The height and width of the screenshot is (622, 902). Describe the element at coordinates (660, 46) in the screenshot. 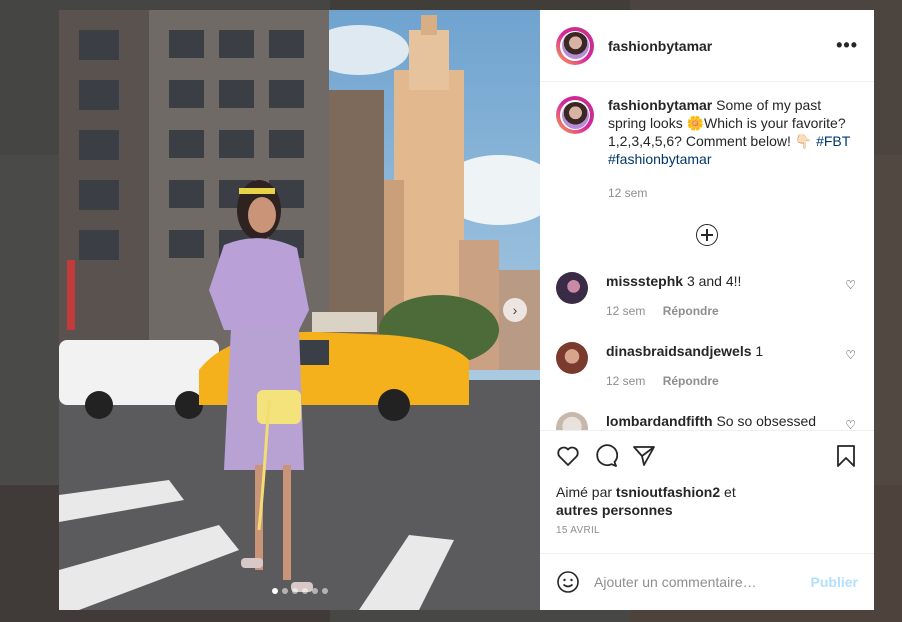

I see `header-username: fashionbytamar` at that location.